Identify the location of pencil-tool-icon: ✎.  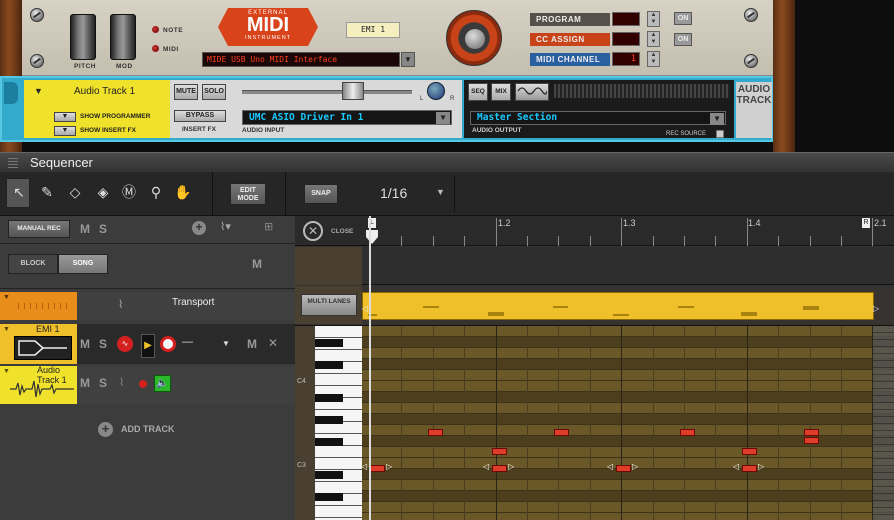
(47, 192).